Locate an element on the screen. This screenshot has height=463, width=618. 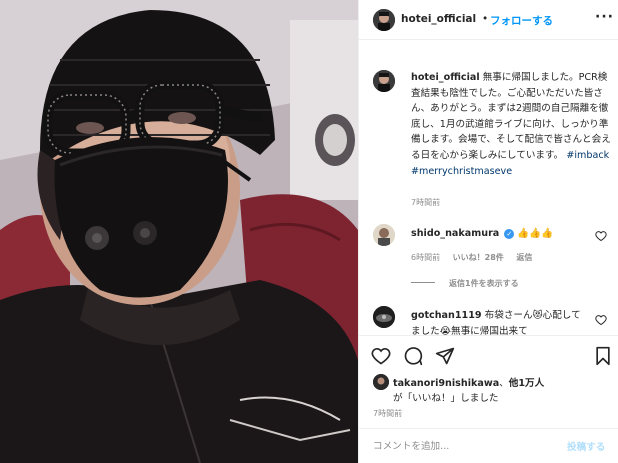
more-options-icon: ··· is located at coordinates (604, 17).